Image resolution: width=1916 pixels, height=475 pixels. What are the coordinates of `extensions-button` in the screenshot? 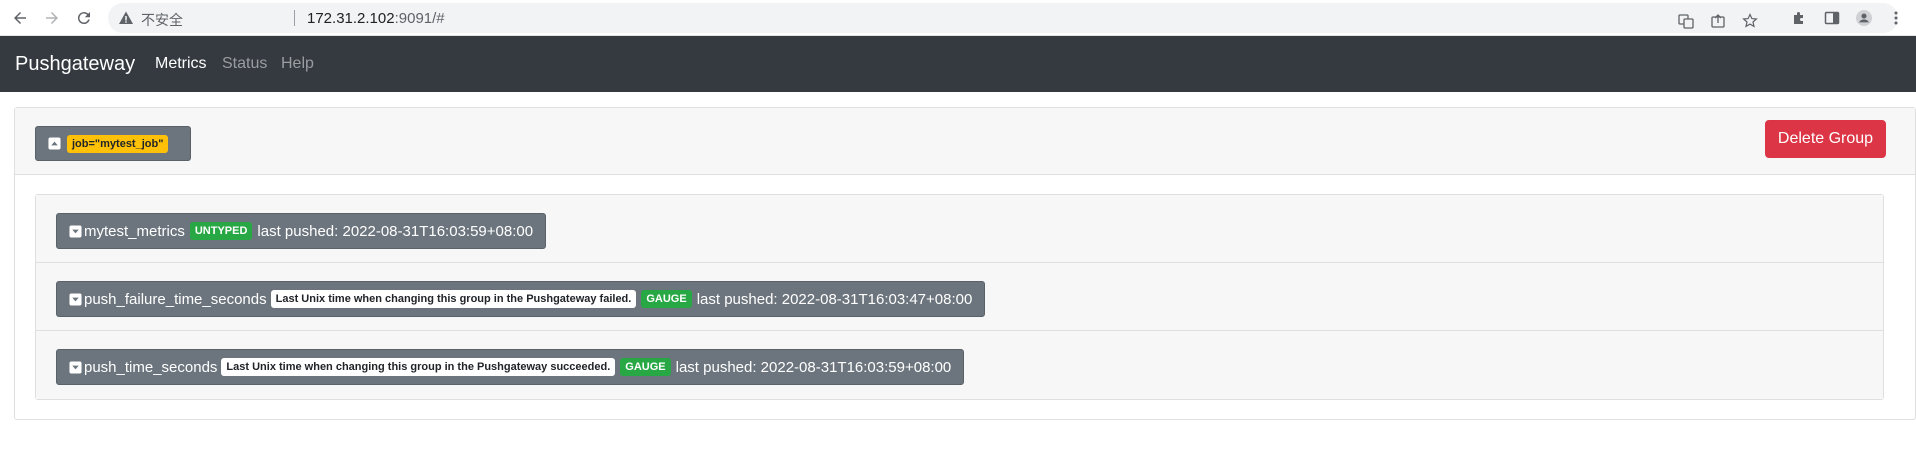 It's located at (1799, 18).